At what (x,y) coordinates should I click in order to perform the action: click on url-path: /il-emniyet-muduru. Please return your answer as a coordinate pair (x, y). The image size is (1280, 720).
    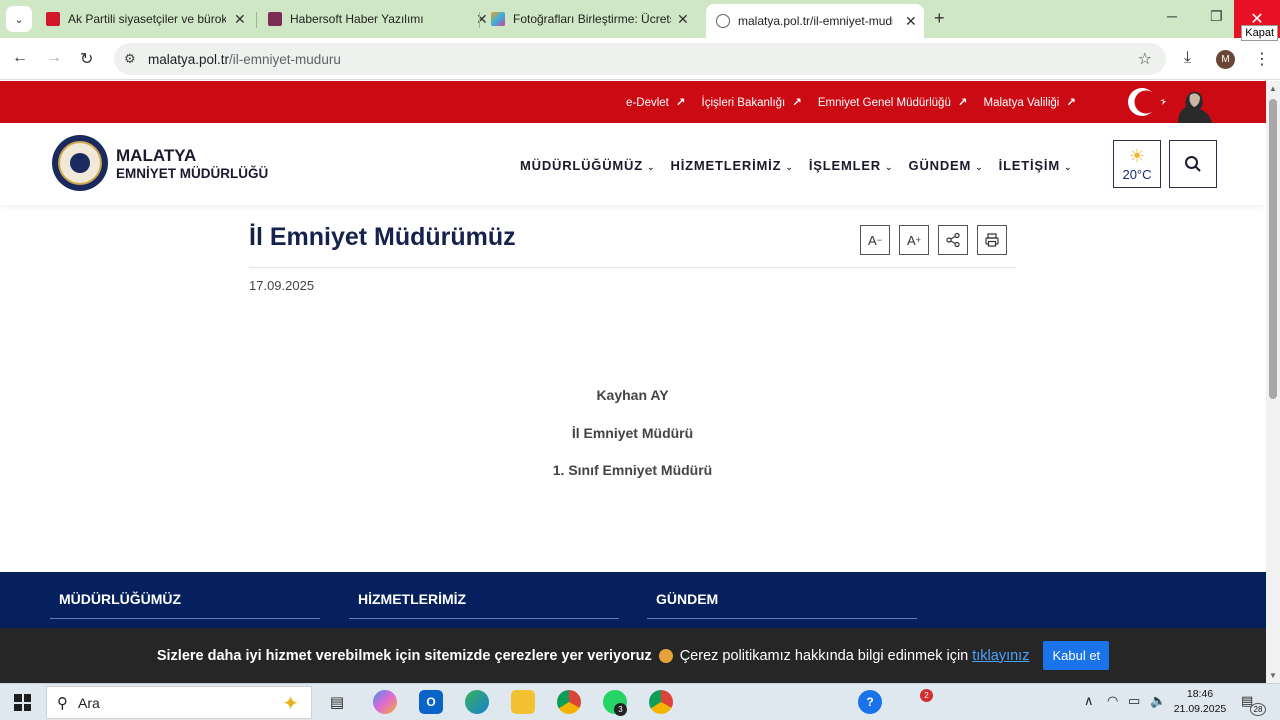
    Looking at the image, I should click on (285, 59).